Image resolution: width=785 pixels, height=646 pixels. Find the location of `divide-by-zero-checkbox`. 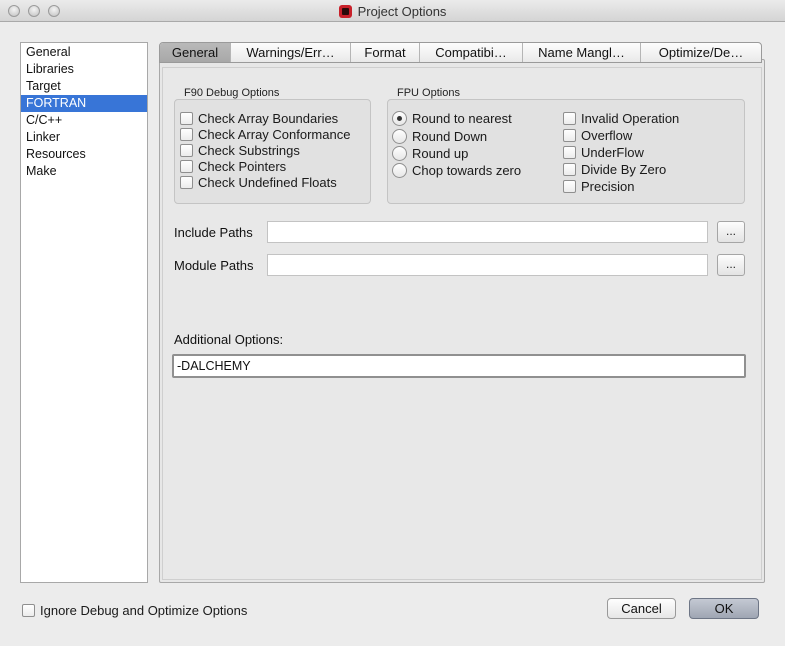

divide-by-zero-checkbox is located at coordinates (569, 169).